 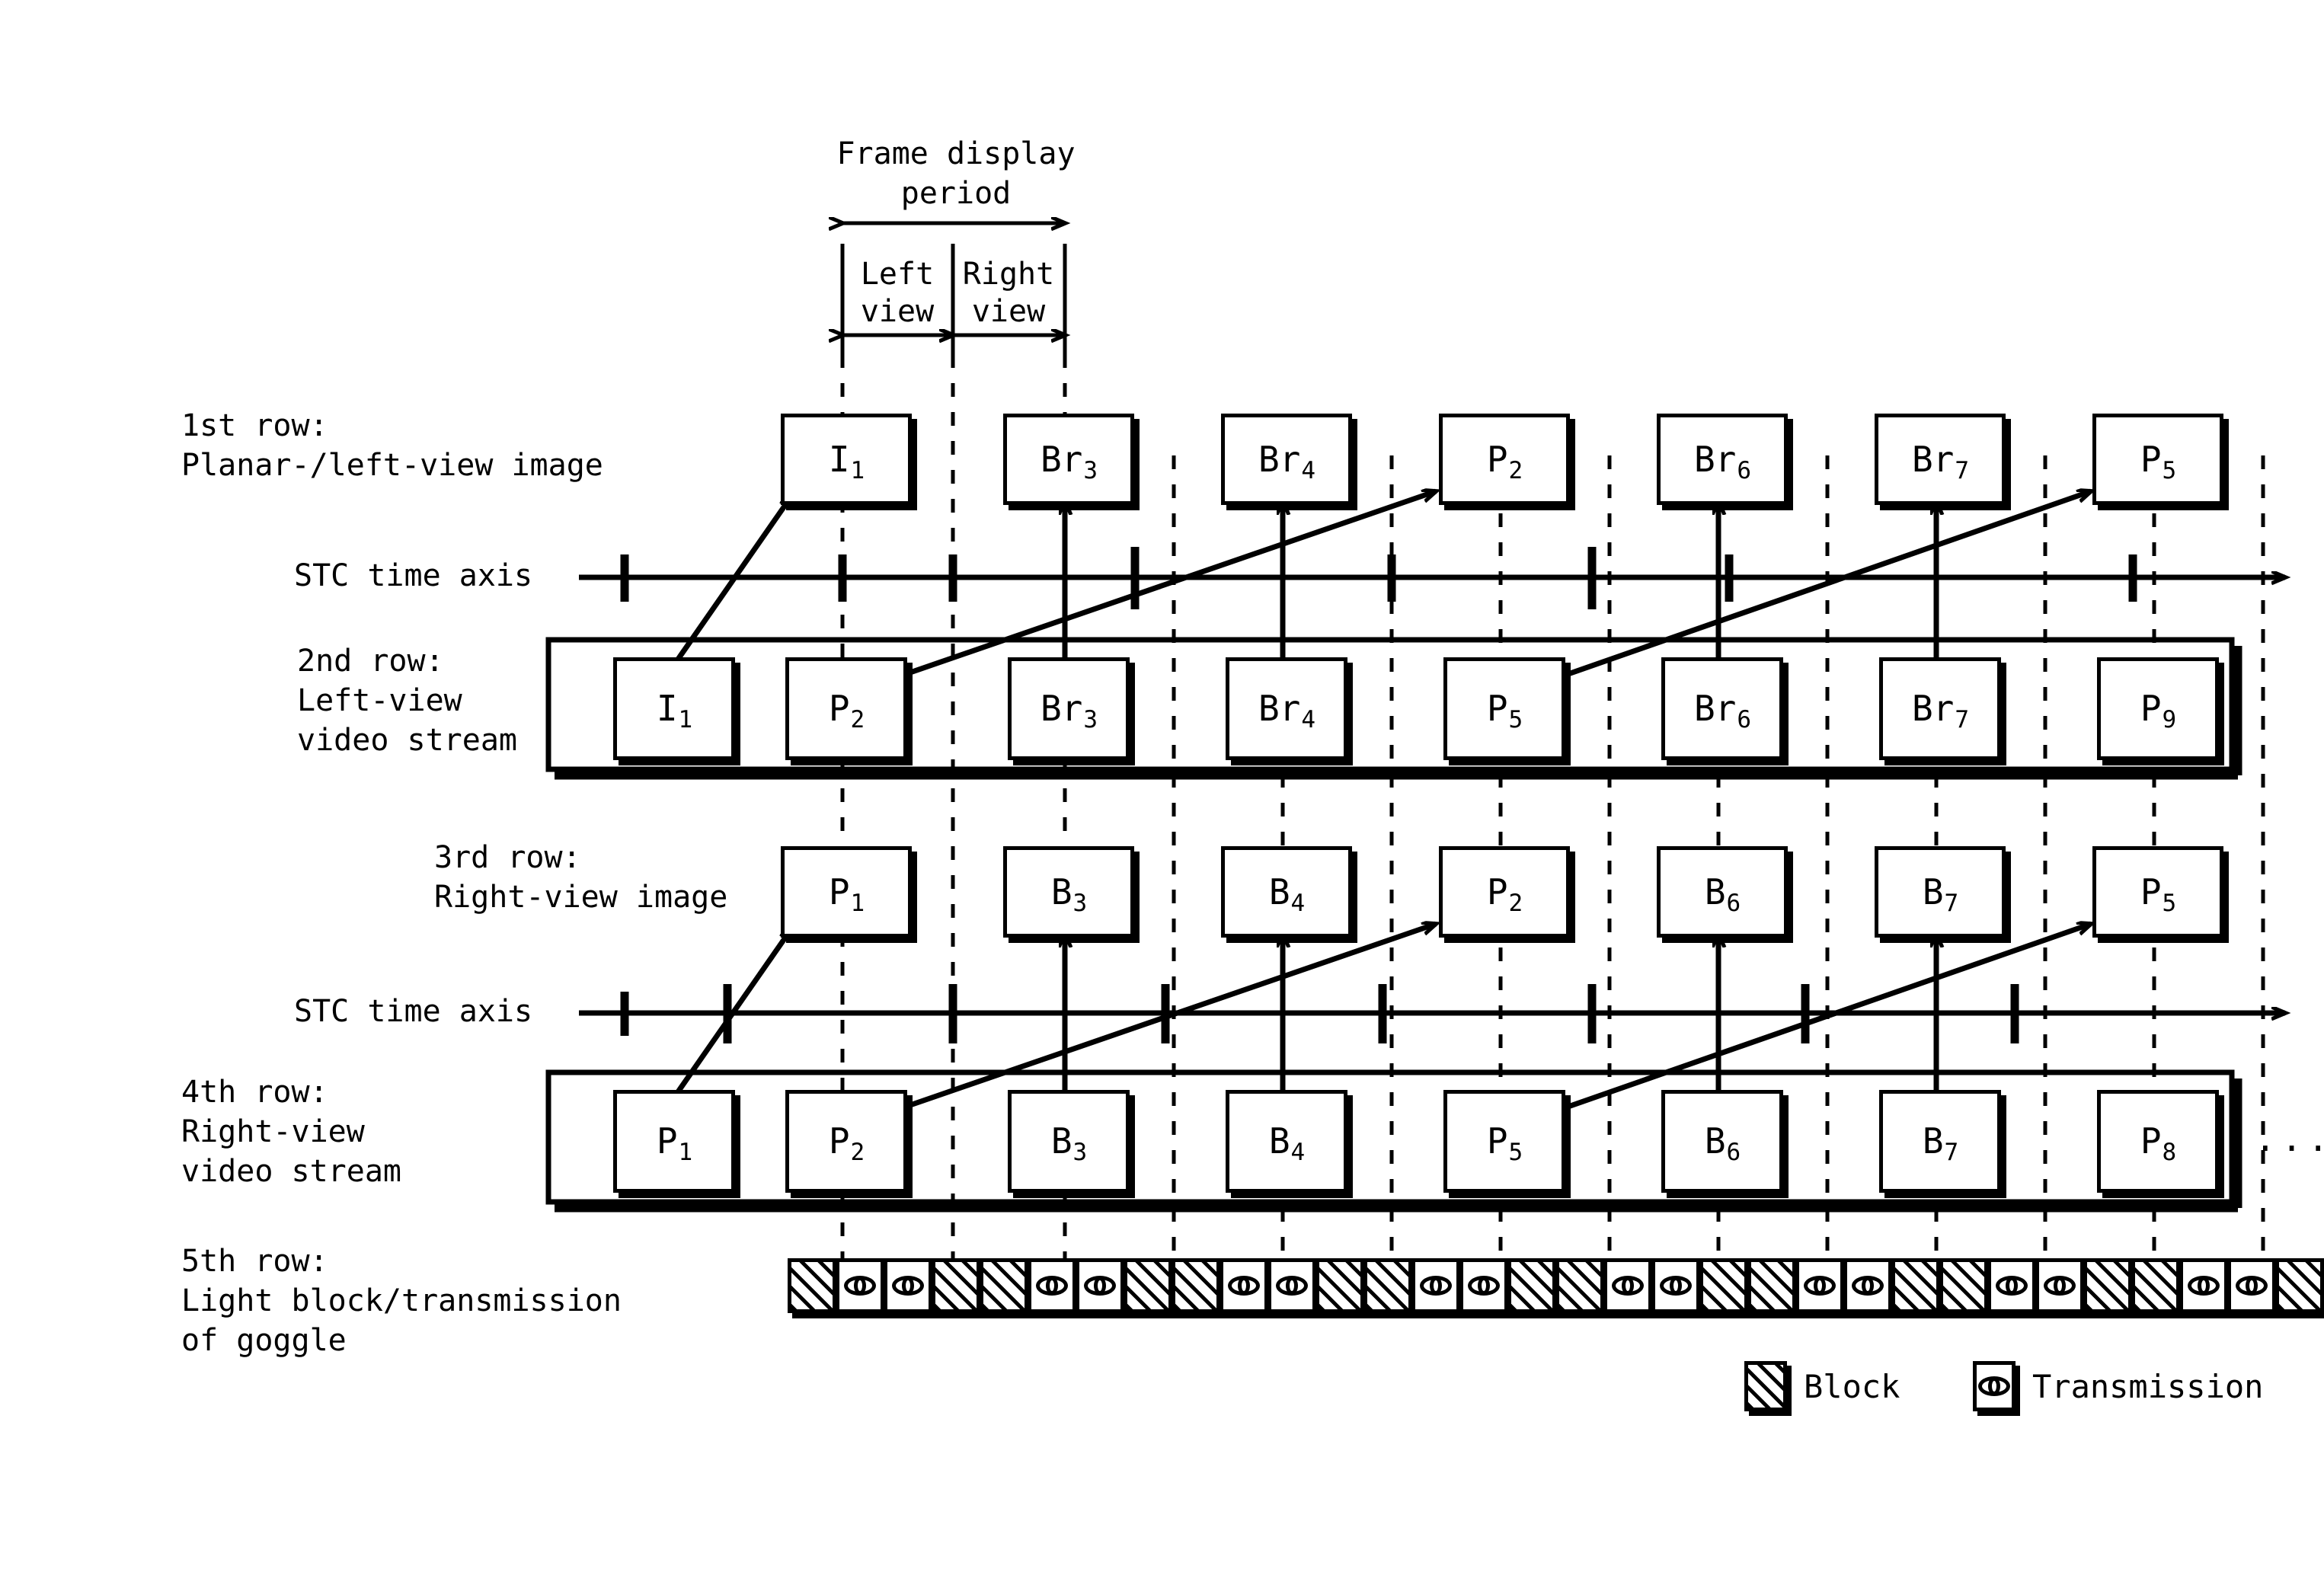 I want to click on row2-frame: P2, so click(x=846, y=708).